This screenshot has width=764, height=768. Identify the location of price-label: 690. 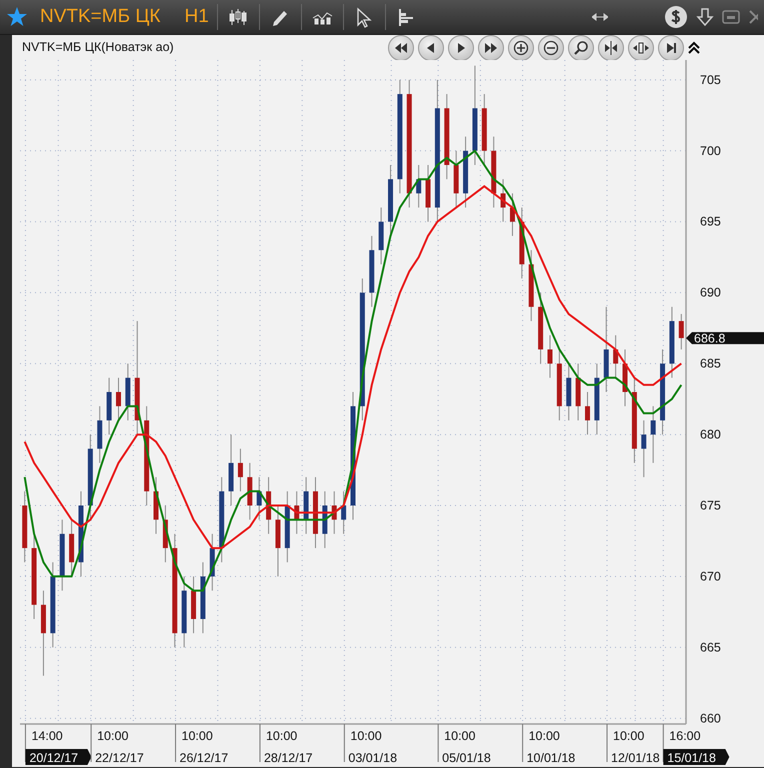
(710, 293).